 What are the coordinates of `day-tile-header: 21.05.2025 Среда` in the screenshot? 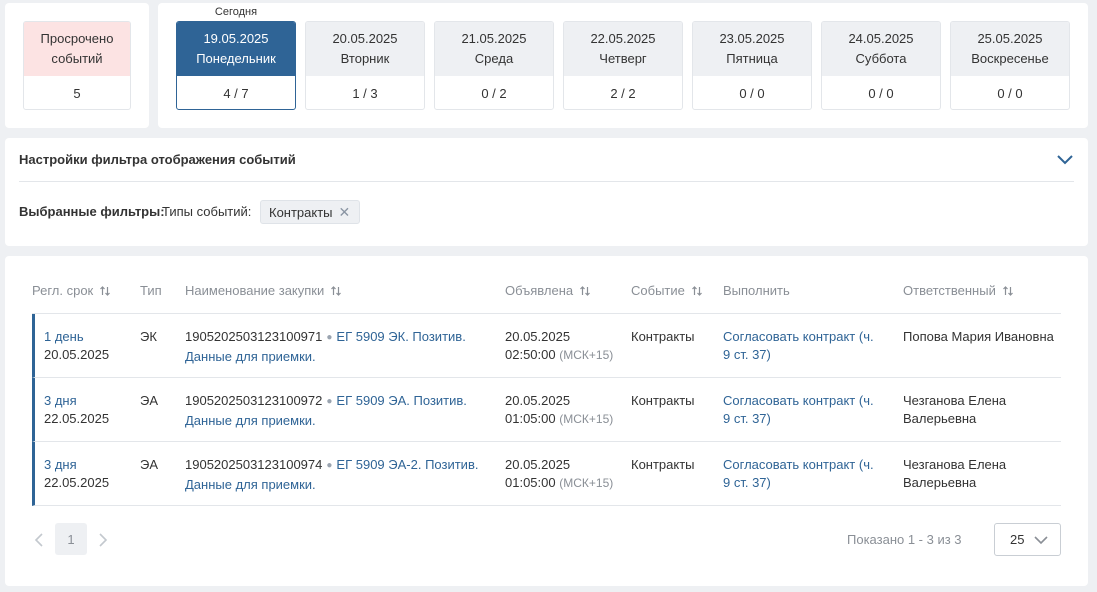 It's located at (494, 49).